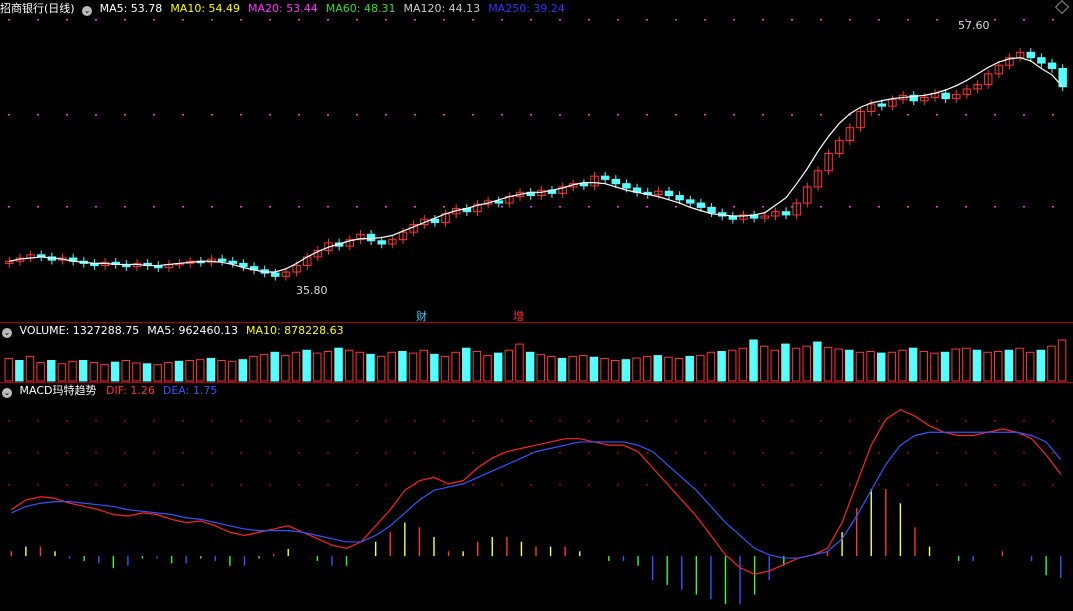 This screenshot has width=1073, height=611. I want to click on event-marker-increase: 增, so click(518, 316).